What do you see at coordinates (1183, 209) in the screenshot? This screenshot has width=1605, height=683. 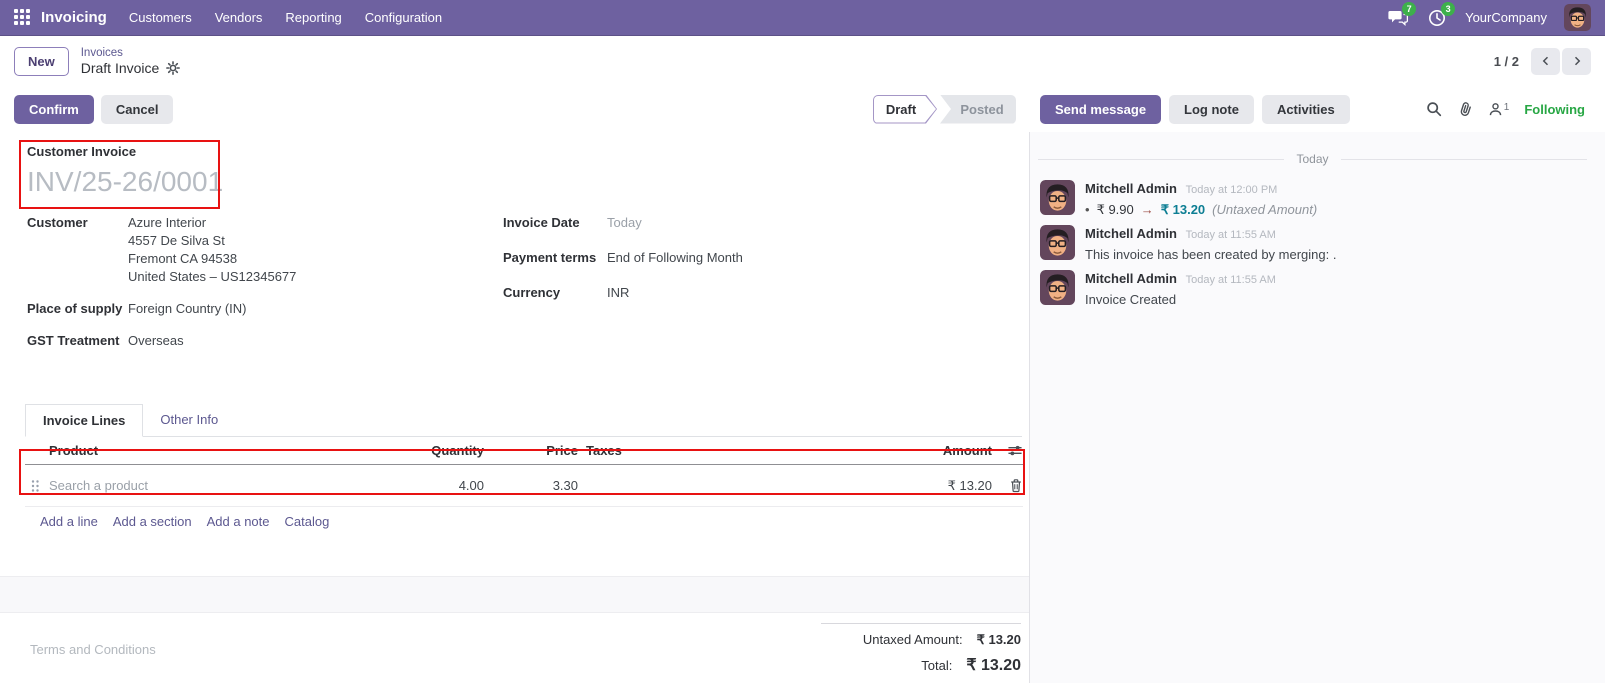 I see `tracking-new-value: ₹ 13.20` at bounding box center [1183, 209].